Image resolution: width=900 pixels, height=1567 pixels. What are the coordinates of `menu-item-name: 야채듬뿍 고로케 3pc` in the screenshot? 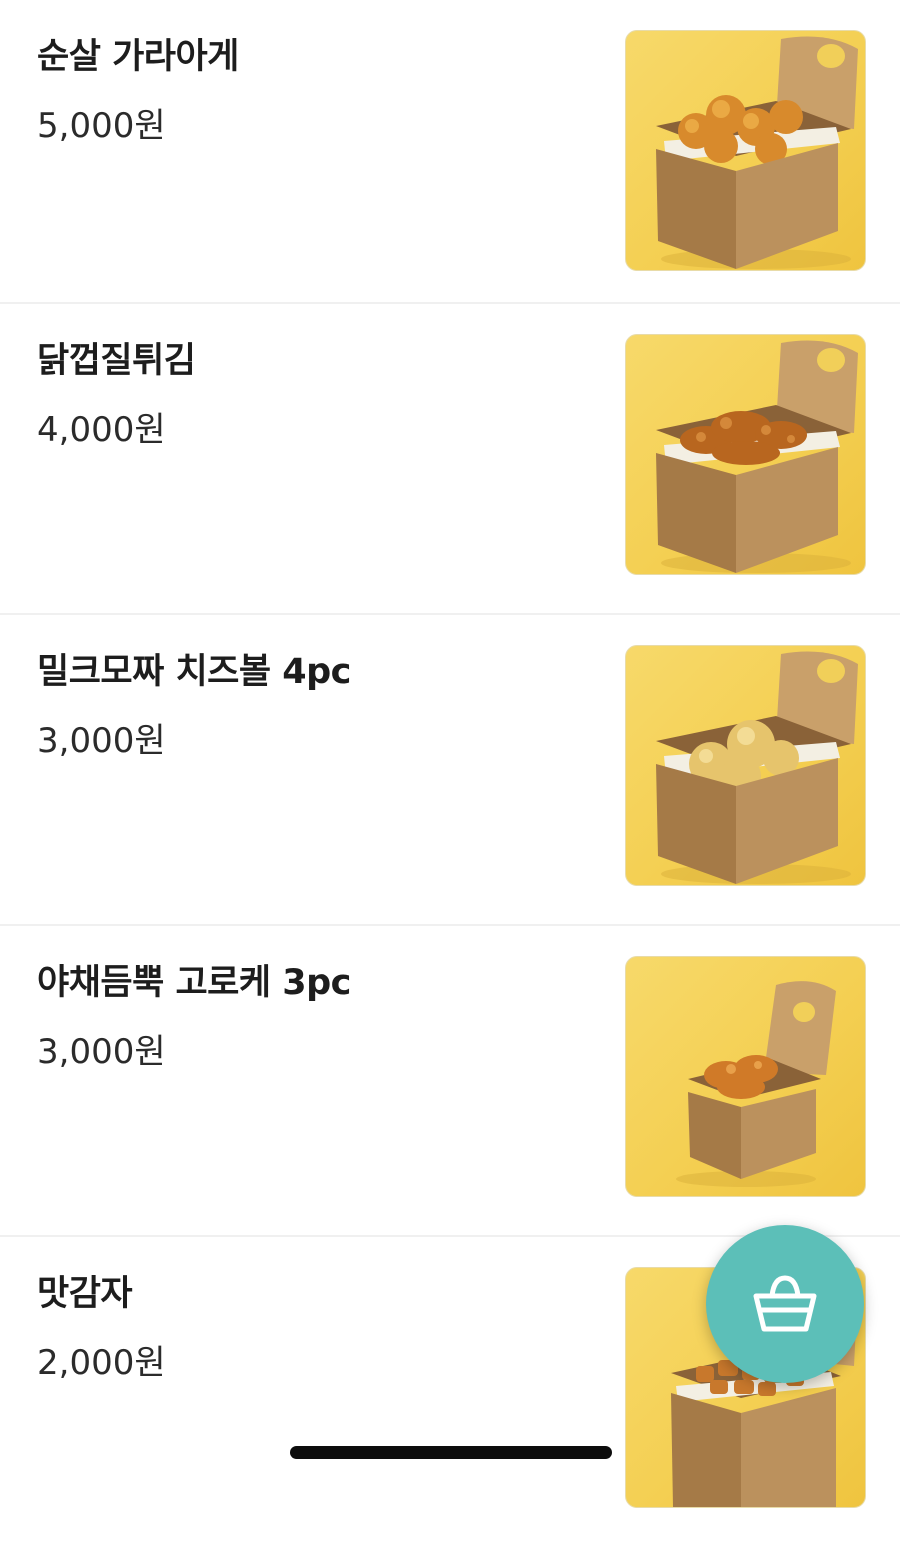 It's located at (194, 983).